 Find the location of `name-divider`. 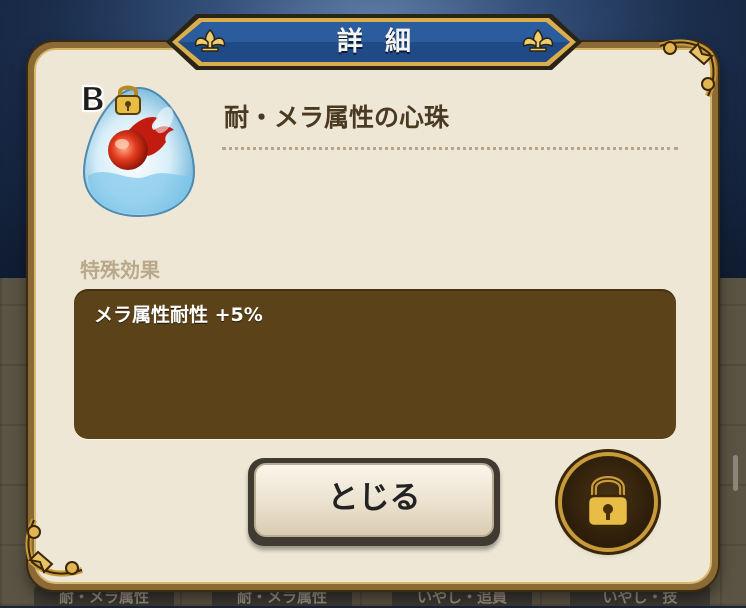

name-divider is located at coordinates (450, 148).